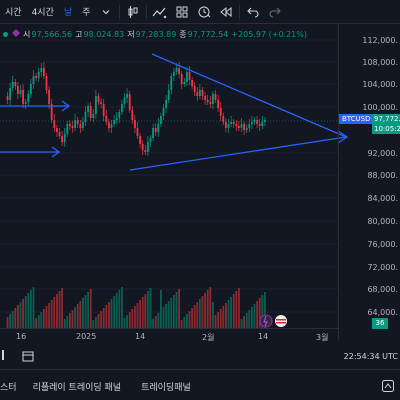 The height and width of the screenshot is (400, 400). What do you see at coordinates (68, 11) in the screenshot?
I see `interval-day: 날` at bounding box center [68, 11].